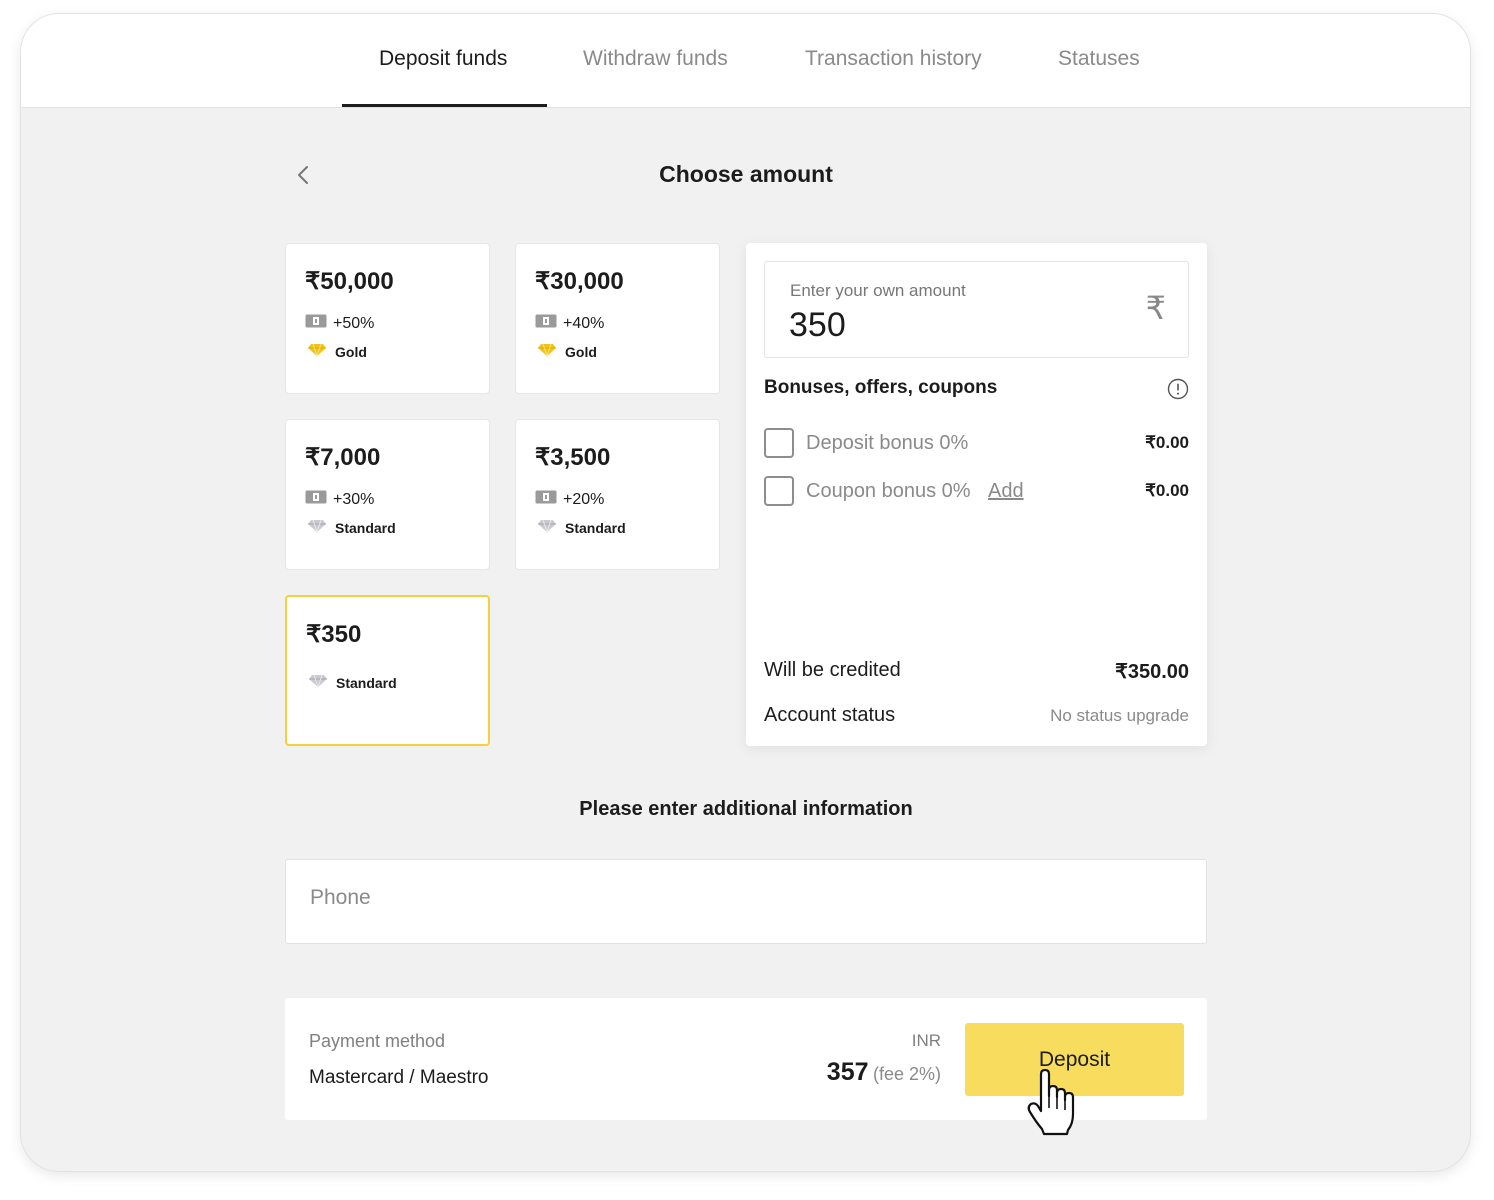 The height and width of the screenshot is (1200, 1494). What do you see at coordinates (584, 323) in the screenshot?
I see `card-bonus-percent: +40%` at bounding box center [584, 323].